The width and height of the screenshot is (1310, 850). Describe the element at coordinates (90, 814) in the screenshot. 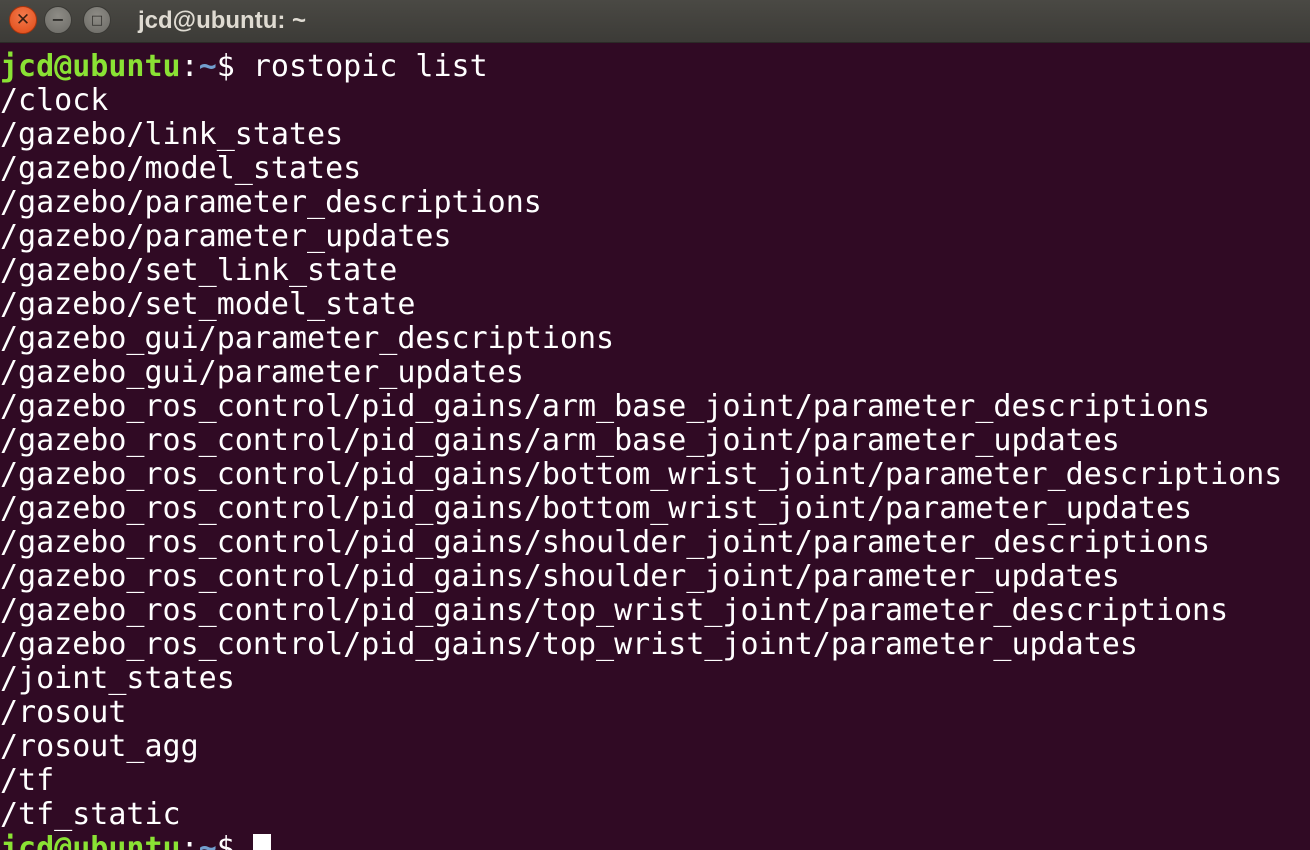

I see `output-line: /tf_static` at that location.